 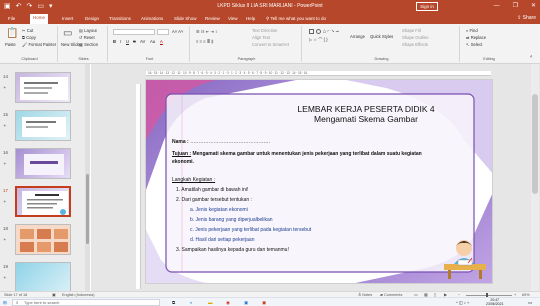 I want to click on new-slide-button: New Slide, so click(x=70, y=44).